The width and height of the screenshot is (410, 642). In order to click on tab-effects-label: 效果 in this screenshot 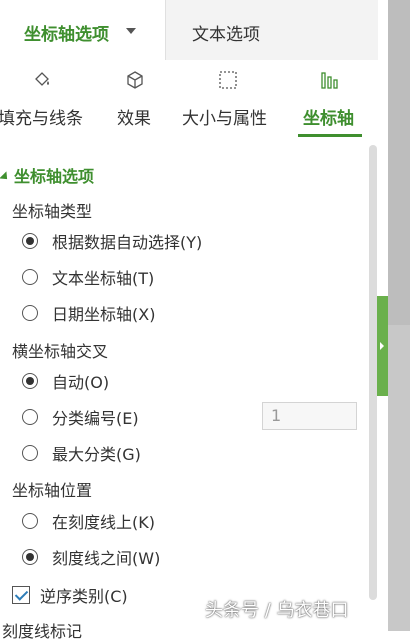, I will do `click(134, 119)`.